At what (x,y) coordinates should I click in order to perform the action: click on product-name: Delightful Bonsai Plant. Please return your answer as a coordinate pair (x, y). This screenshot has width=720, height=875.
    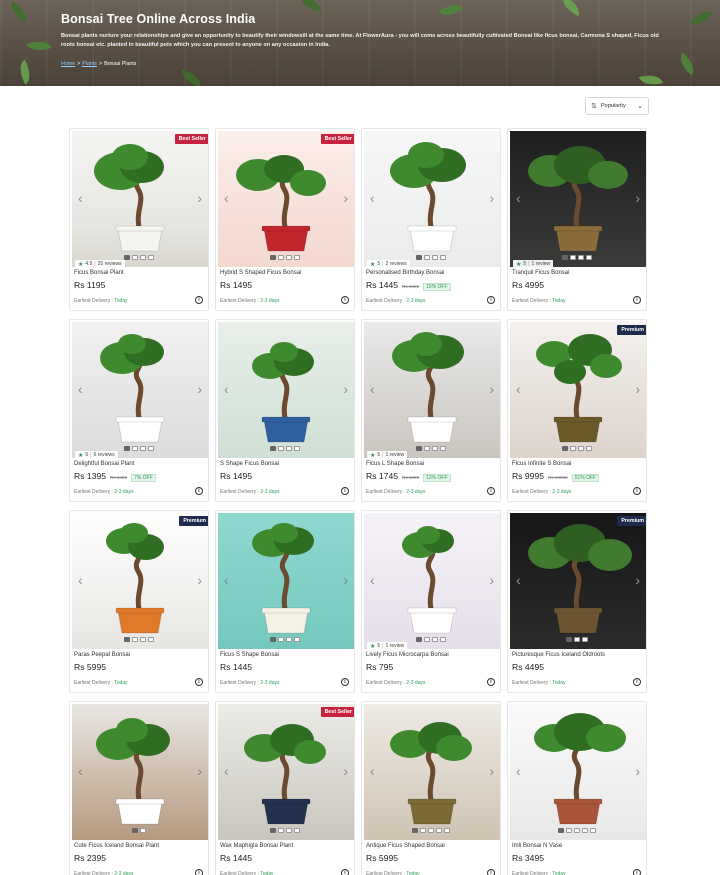
    Looking at the image, I should click on (104, 464).